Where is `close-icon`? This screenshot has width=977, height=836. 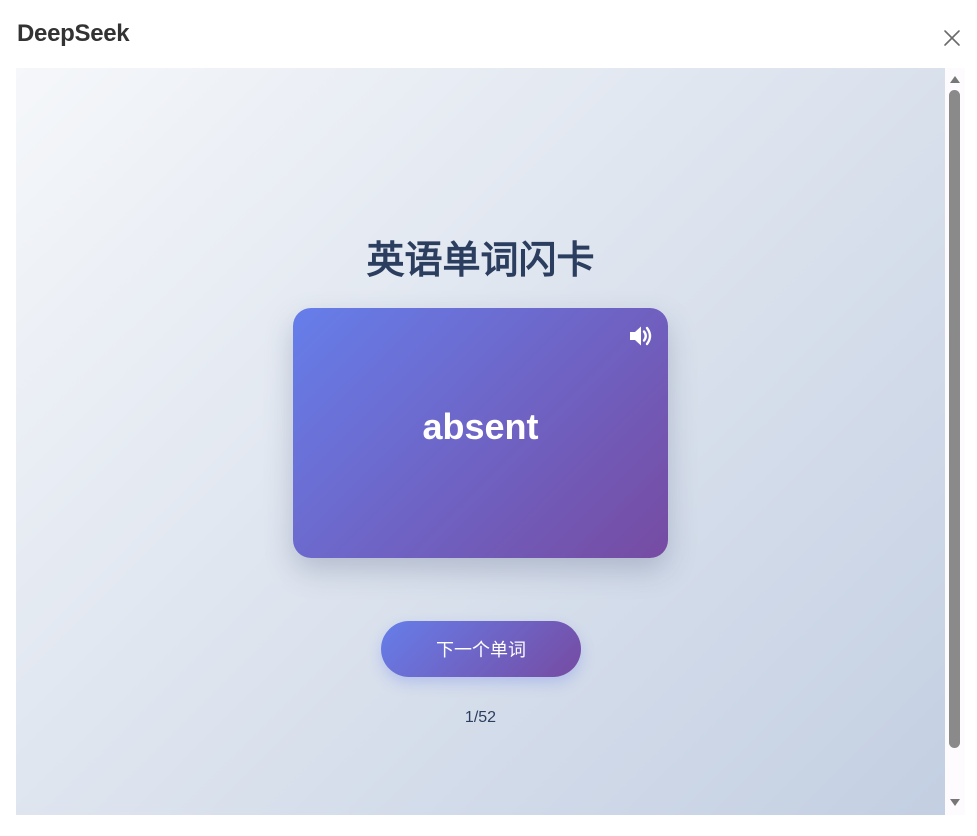 close-icon is located at coordinates (952, 38).